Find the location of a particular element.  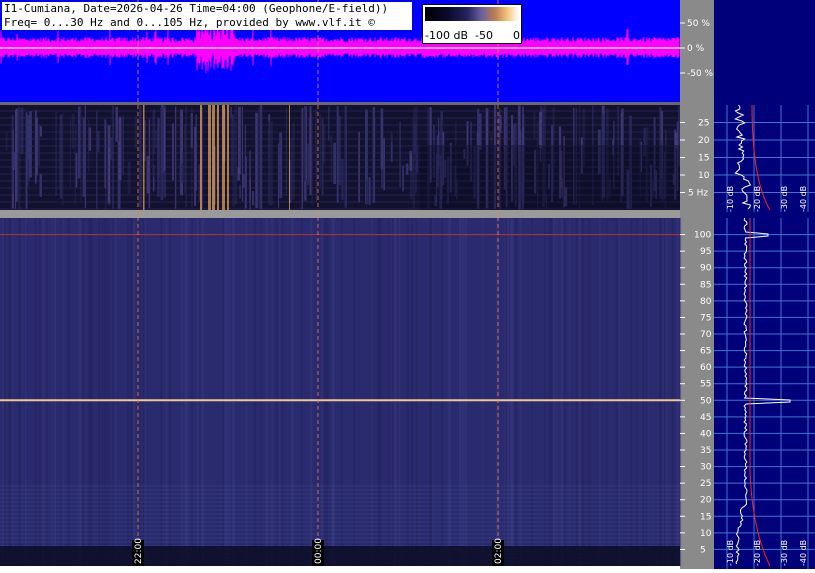

low-freq-tick-label: 10 is located at coordinates (704, 176).